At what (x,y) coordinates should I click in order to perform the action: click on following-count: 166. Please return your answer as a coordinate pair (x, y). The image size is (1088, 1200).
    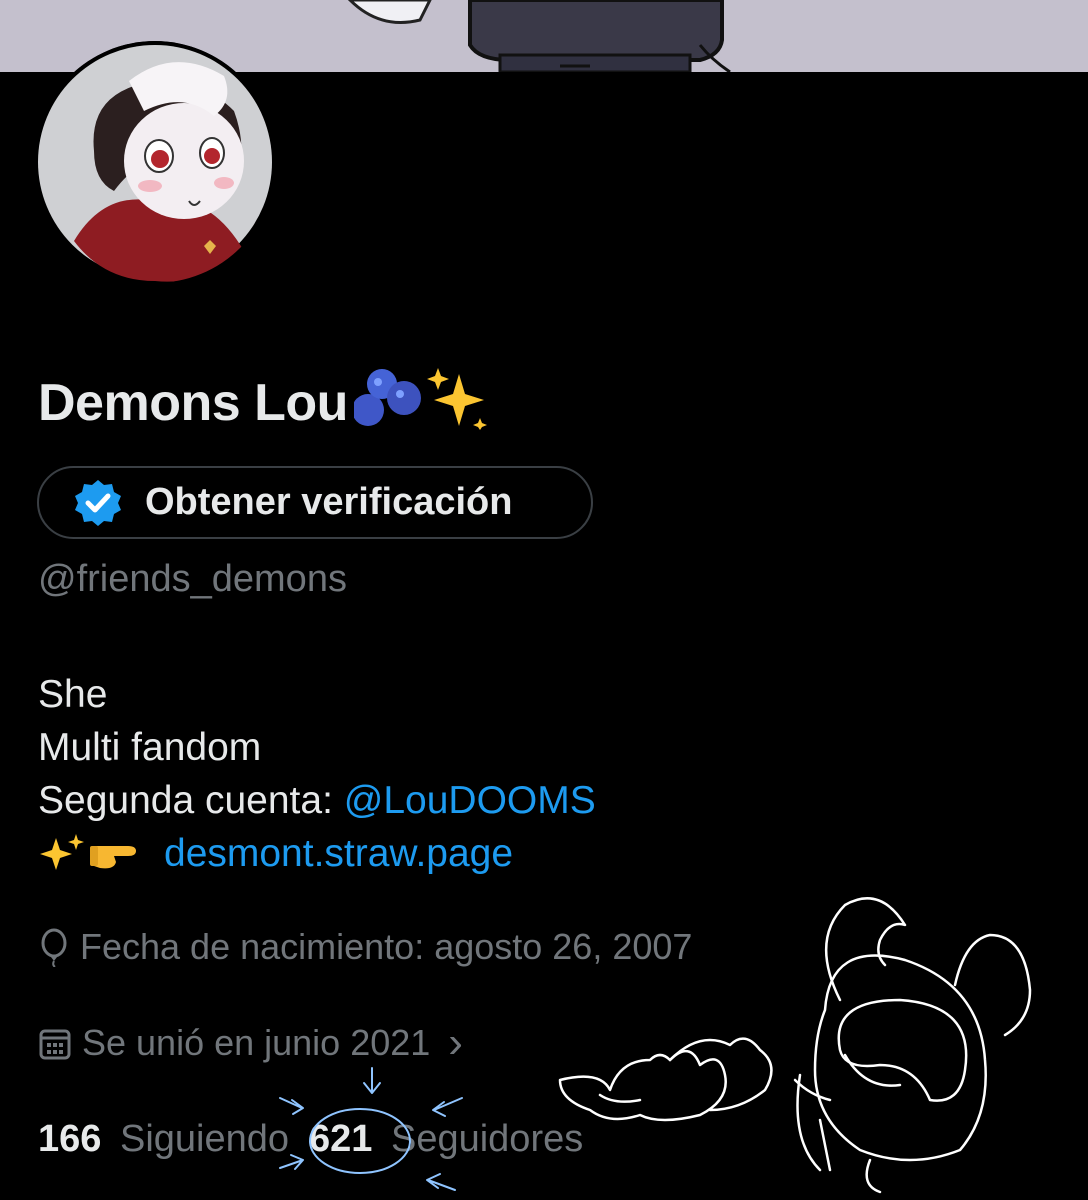
    Looking at the image, I should click on (70, 1139).